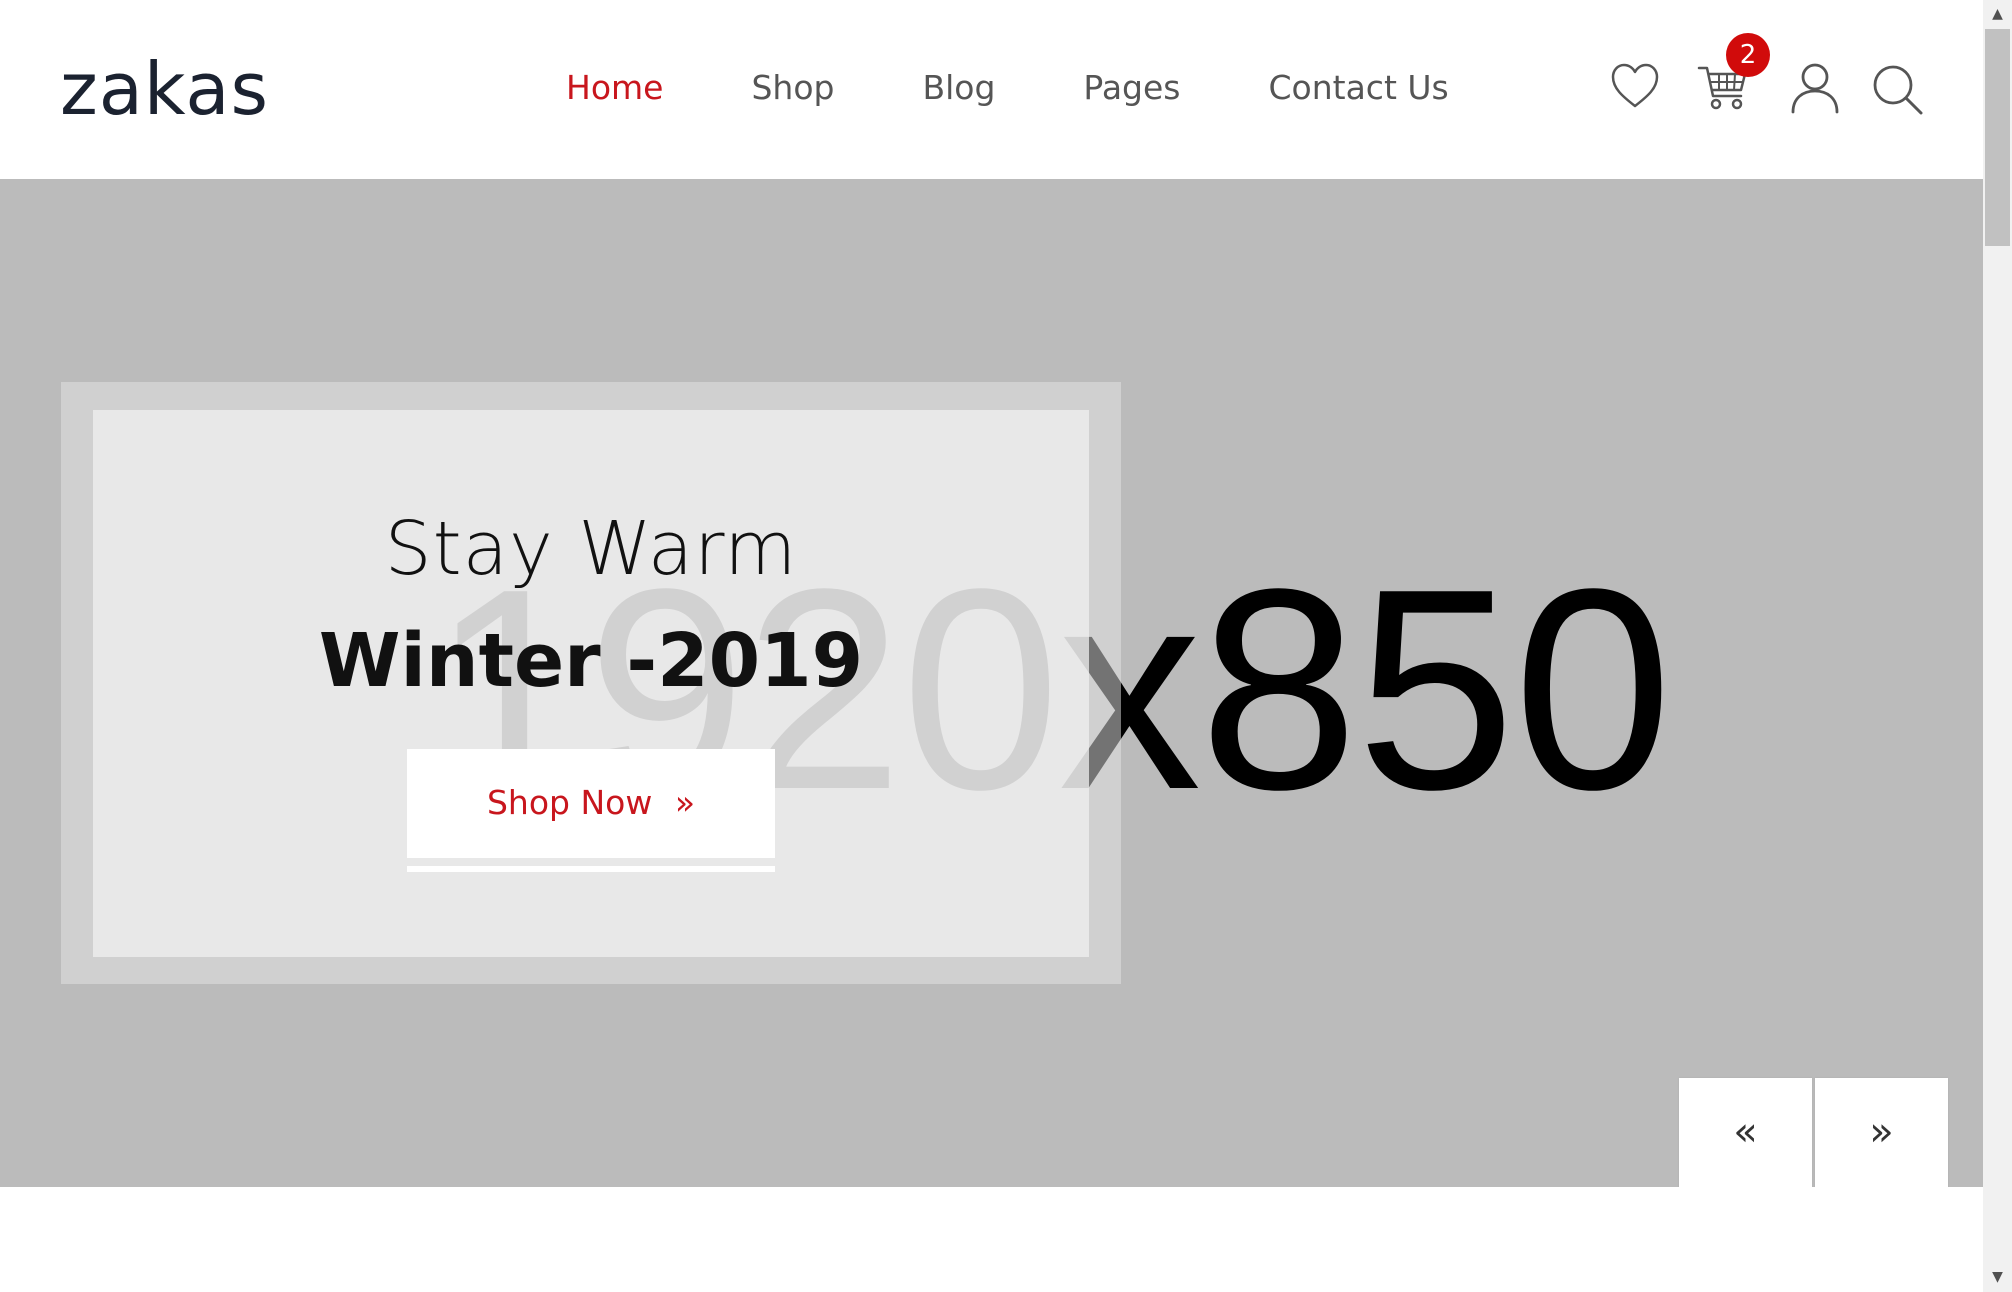 This screenshot has height=1292, width=2012. I want to click on site-header: zakas Home Shop Blog Pages Contact Us 2, so click(991, 89).